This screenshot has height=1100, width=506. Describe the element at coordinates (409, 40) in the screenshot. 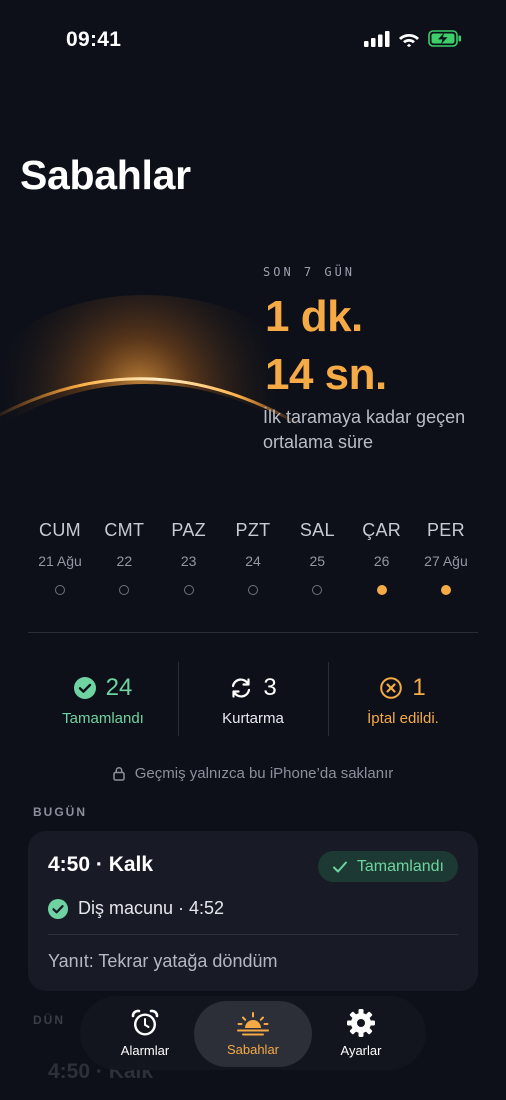

I see `wifi-icon` at that location.